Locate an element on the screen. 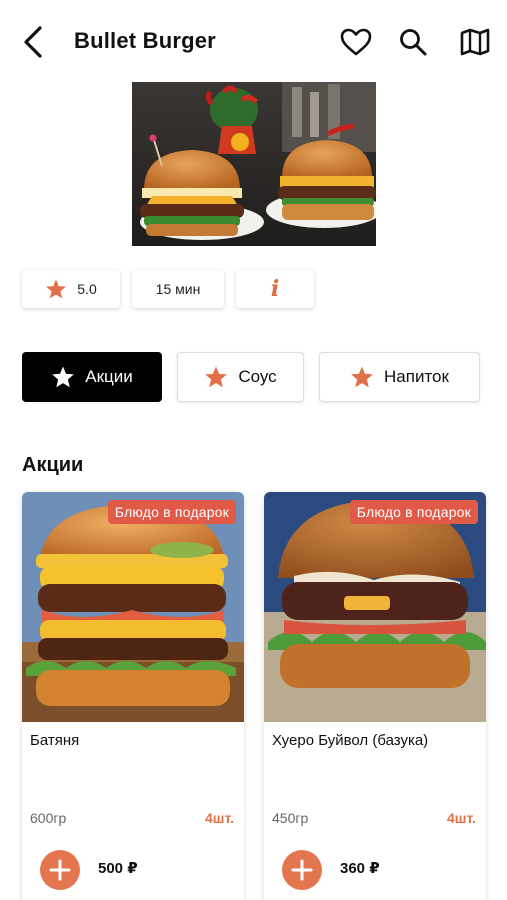  tab-promotions: Акции is located at coordinates (92, 377).